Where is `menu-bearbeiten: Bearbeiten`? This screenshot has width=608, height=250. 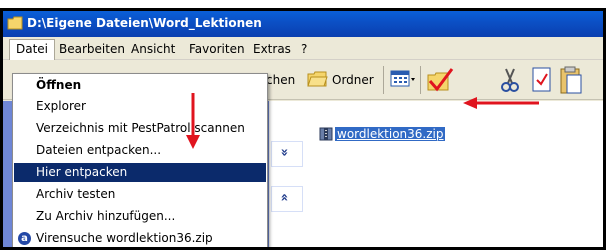
menu-bearbeiten: Bearbeiten is located at coordinates (92, 49).